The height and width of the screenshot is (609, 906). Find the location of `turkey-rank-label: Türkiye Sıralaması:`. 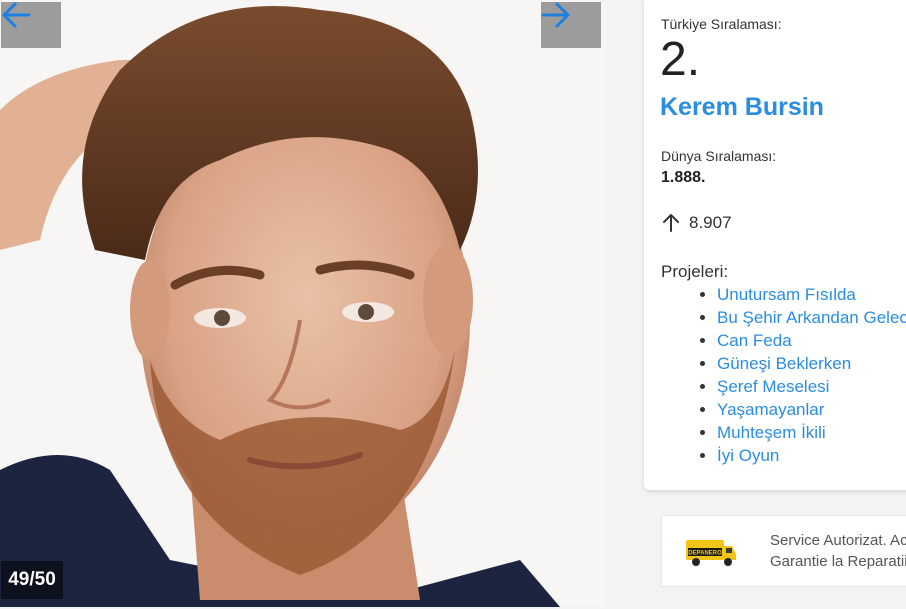

turkey-rank-label: Türkiye Sıralaması: is located at coordinates (721, 24).